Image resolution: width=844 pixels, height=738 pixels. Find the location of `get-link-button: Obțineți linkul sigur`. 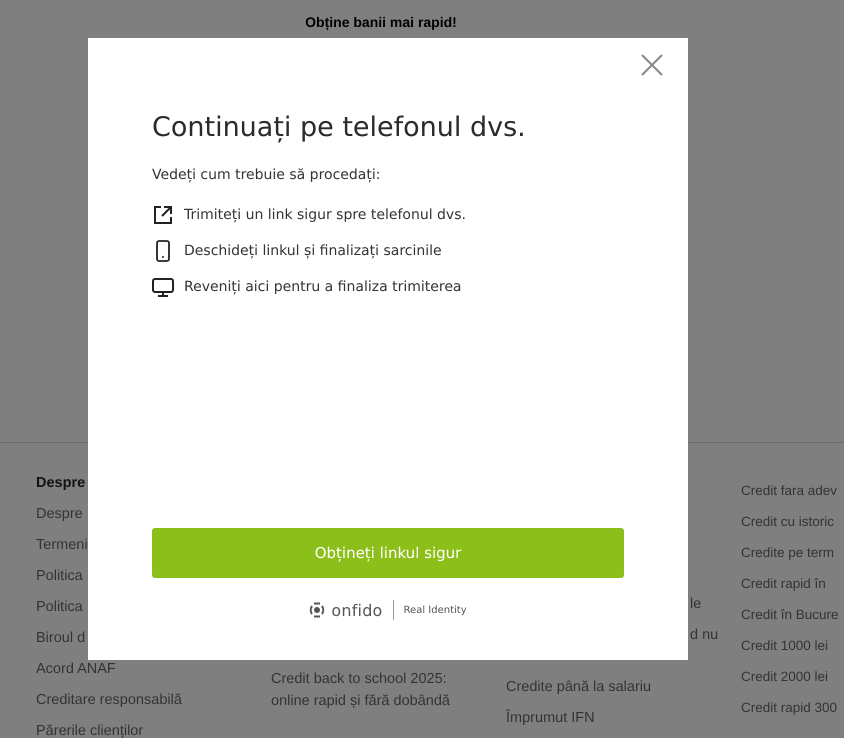

get-link-button: Obțineți linkul sigur is located at coordinates (388, 553).